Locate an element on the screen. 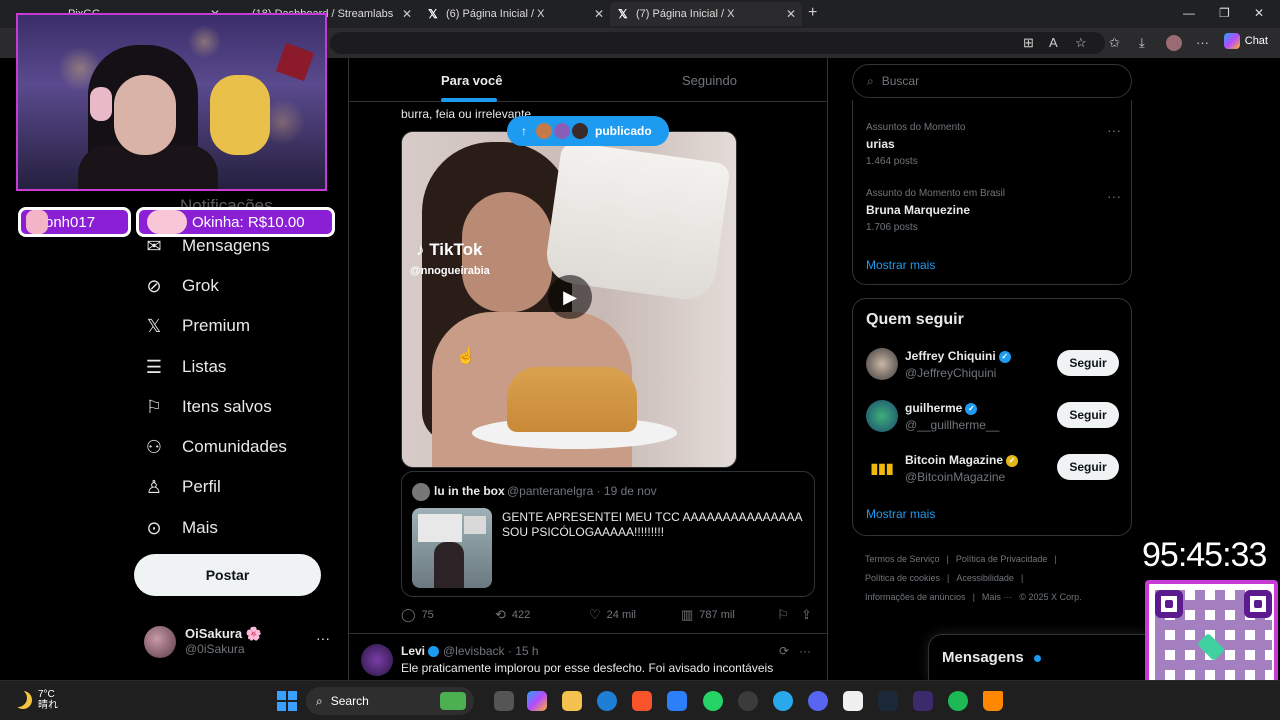  browser-tab-x-6: 𝕏 (6) Página Inicial / X ✕ is located at coordinates (515, 14).